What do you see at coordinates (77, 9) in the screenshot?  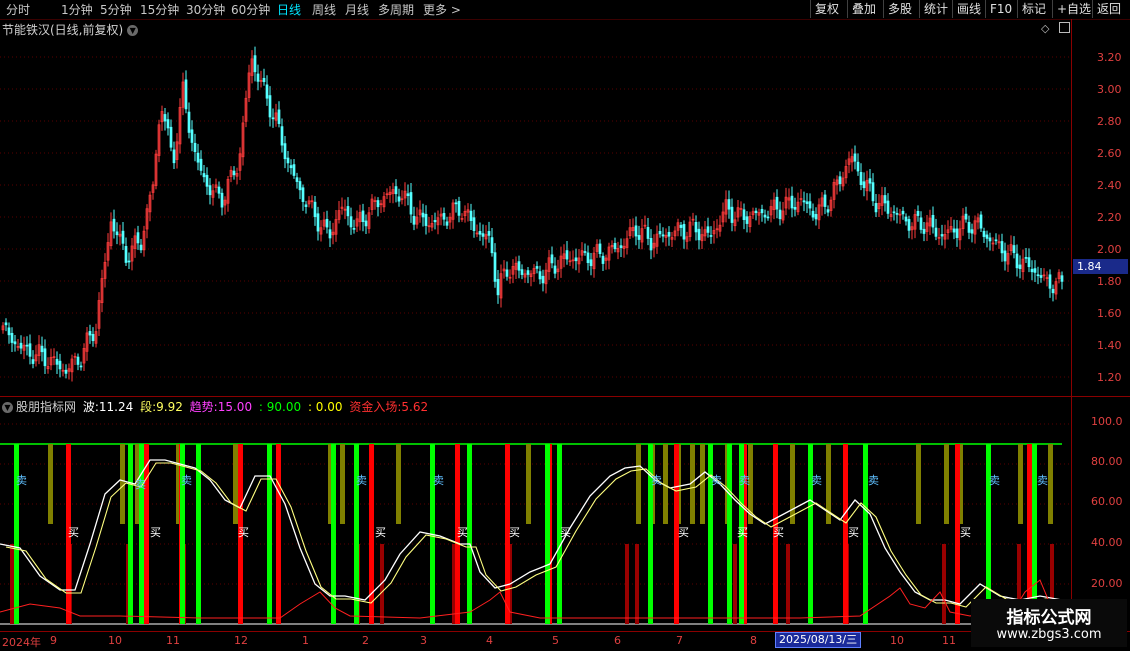 I see `period-tab-1min: 1分钟` at bounding box center [77, 9].